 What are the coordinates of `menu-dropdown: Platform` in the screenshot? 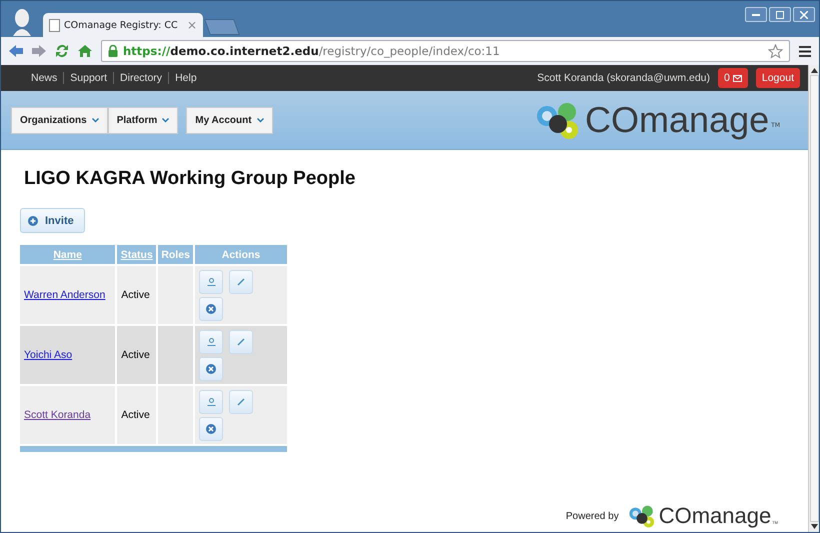 It's located at (143, 120).